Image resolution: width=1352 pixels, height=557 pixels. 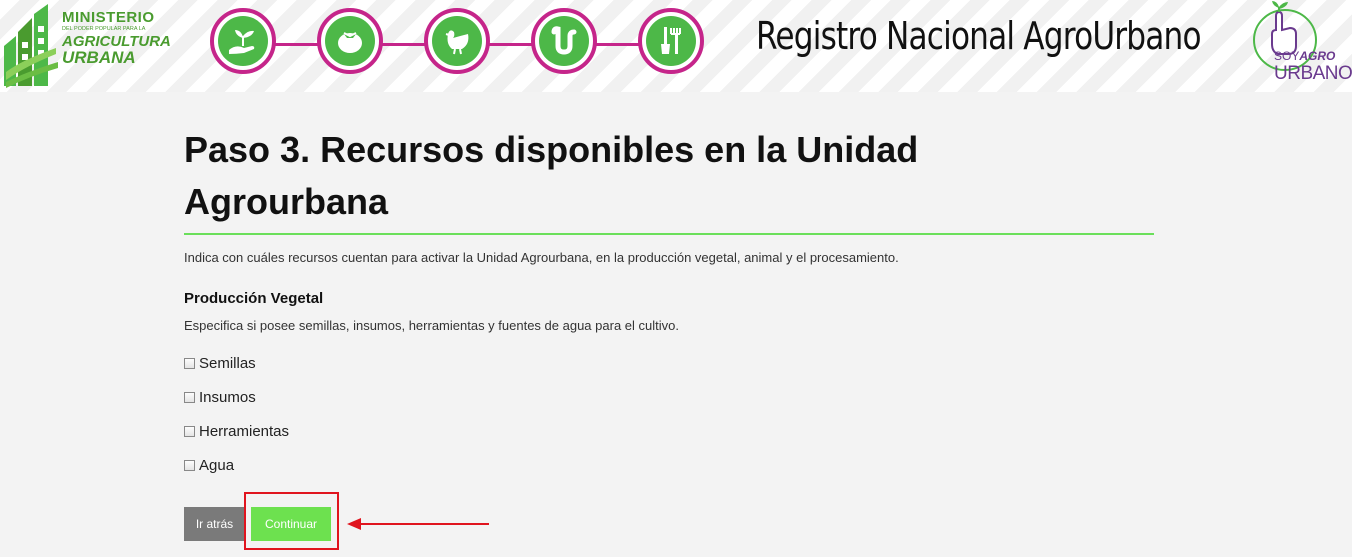 What do you see at coordinates (189, 465) in the screenshot?
I see `agua-checkbox` at bounding box center [189, 465].